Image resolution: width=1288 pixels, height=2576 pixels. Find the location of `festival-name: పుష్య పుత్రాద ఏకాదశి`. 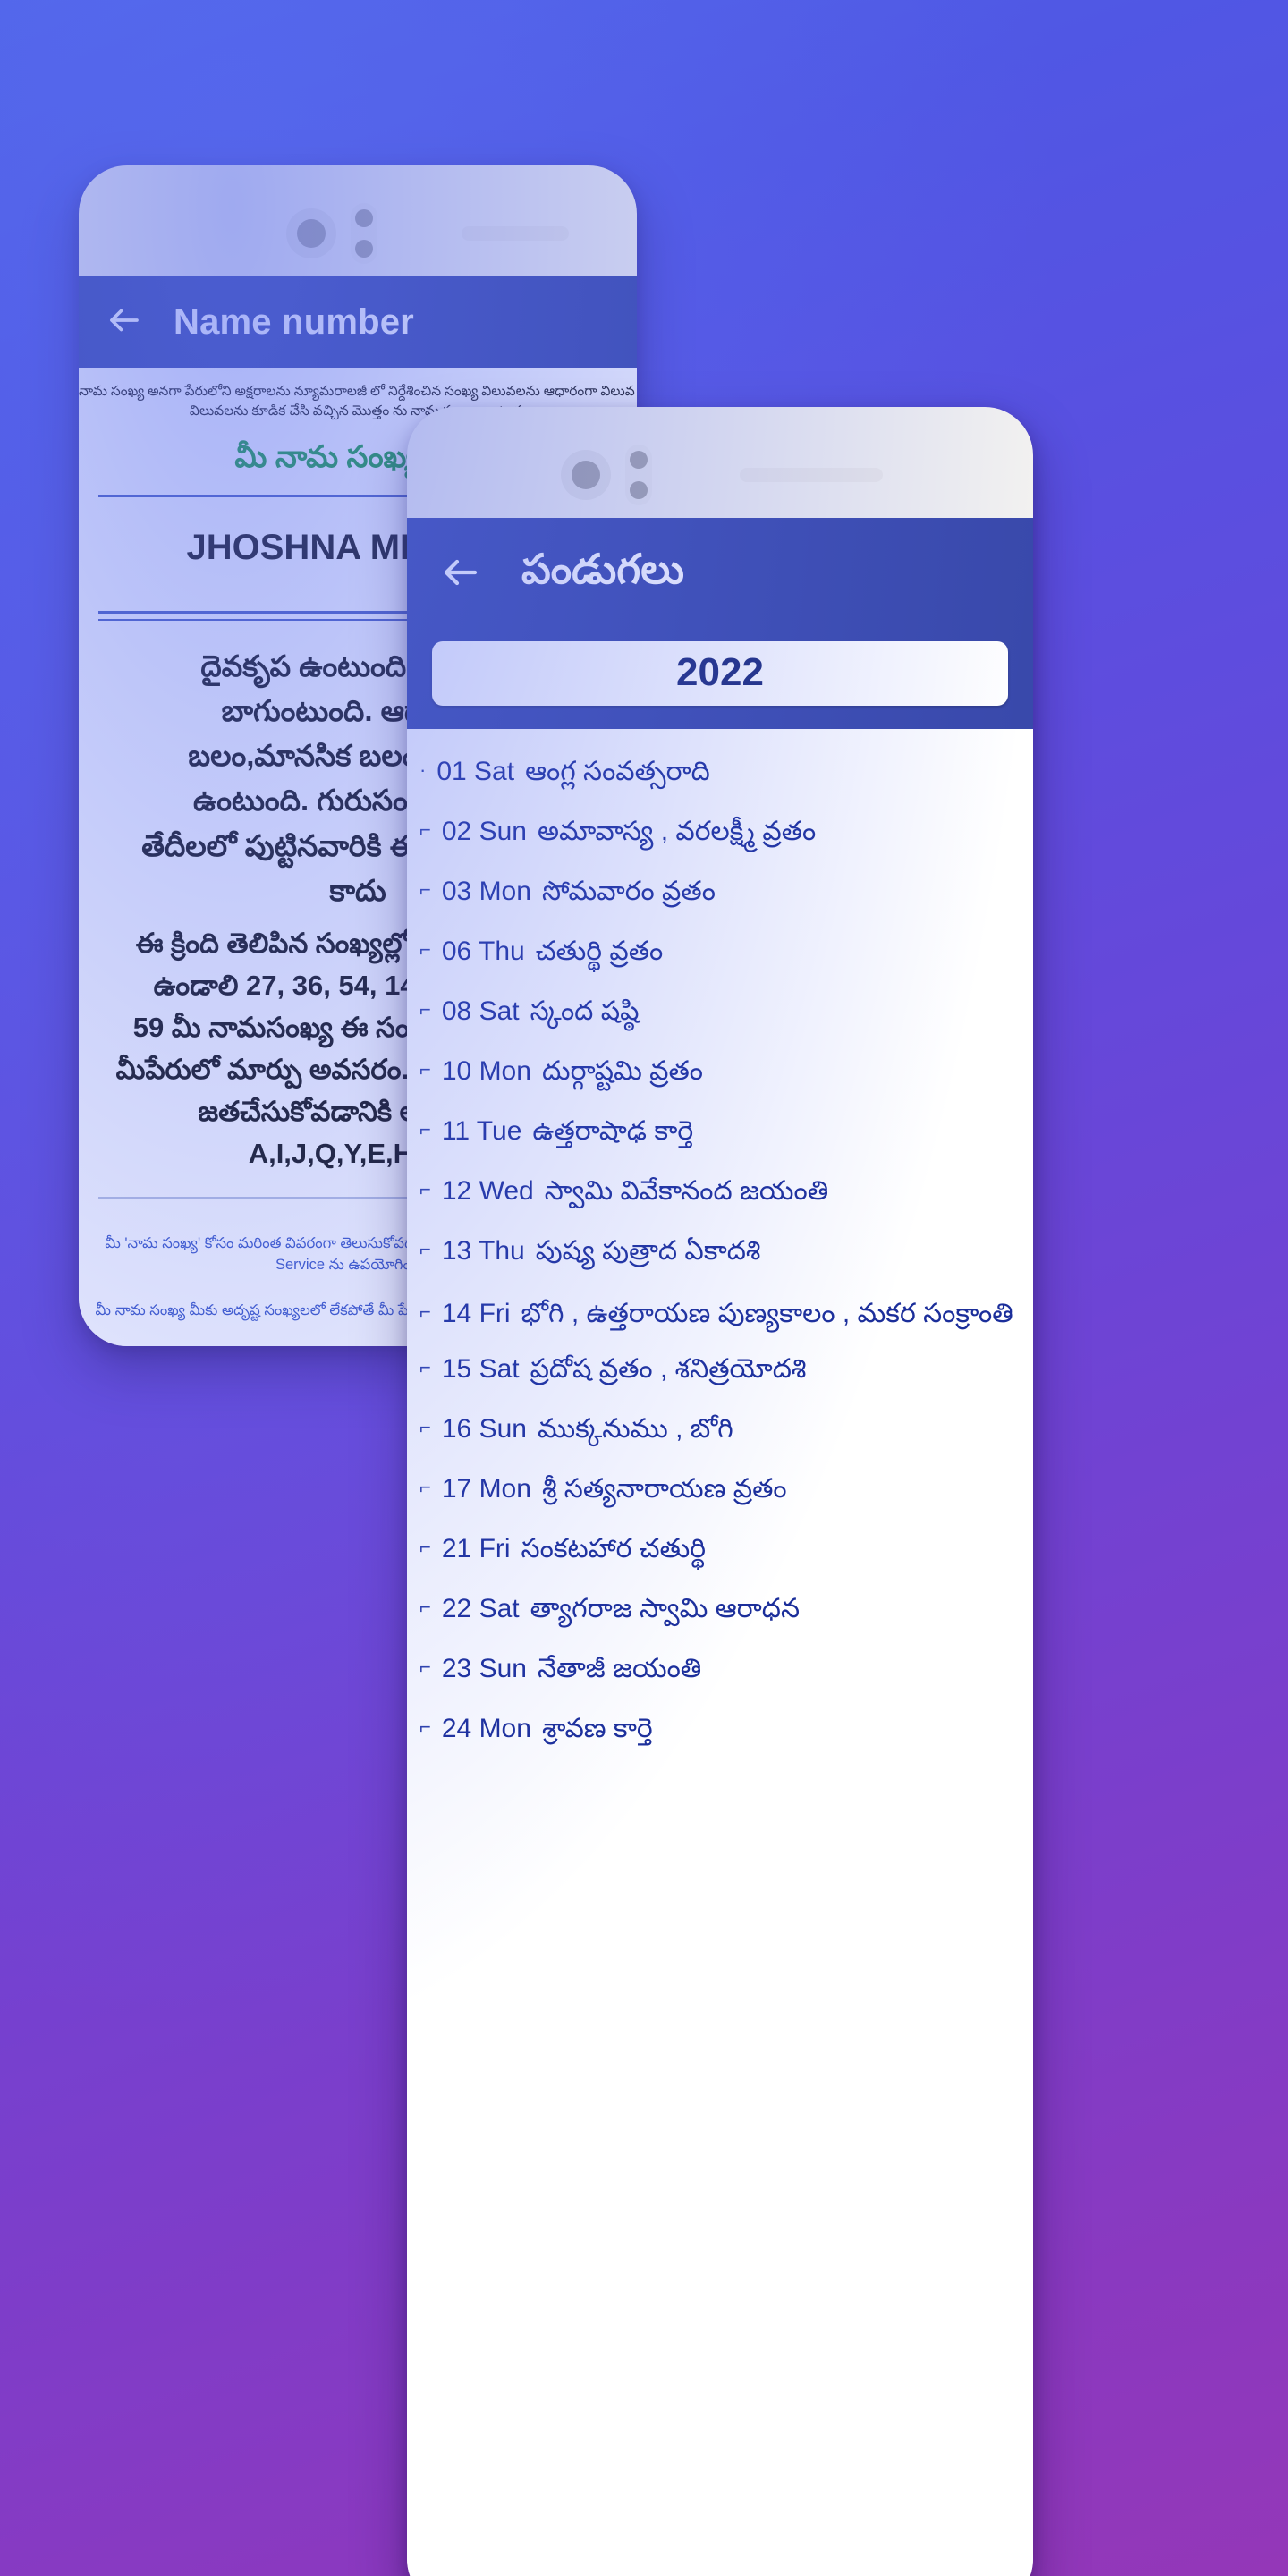

festival-name: పుష్య పుత్రాద ఏకాదశి is located at coordinates (648, 1251).